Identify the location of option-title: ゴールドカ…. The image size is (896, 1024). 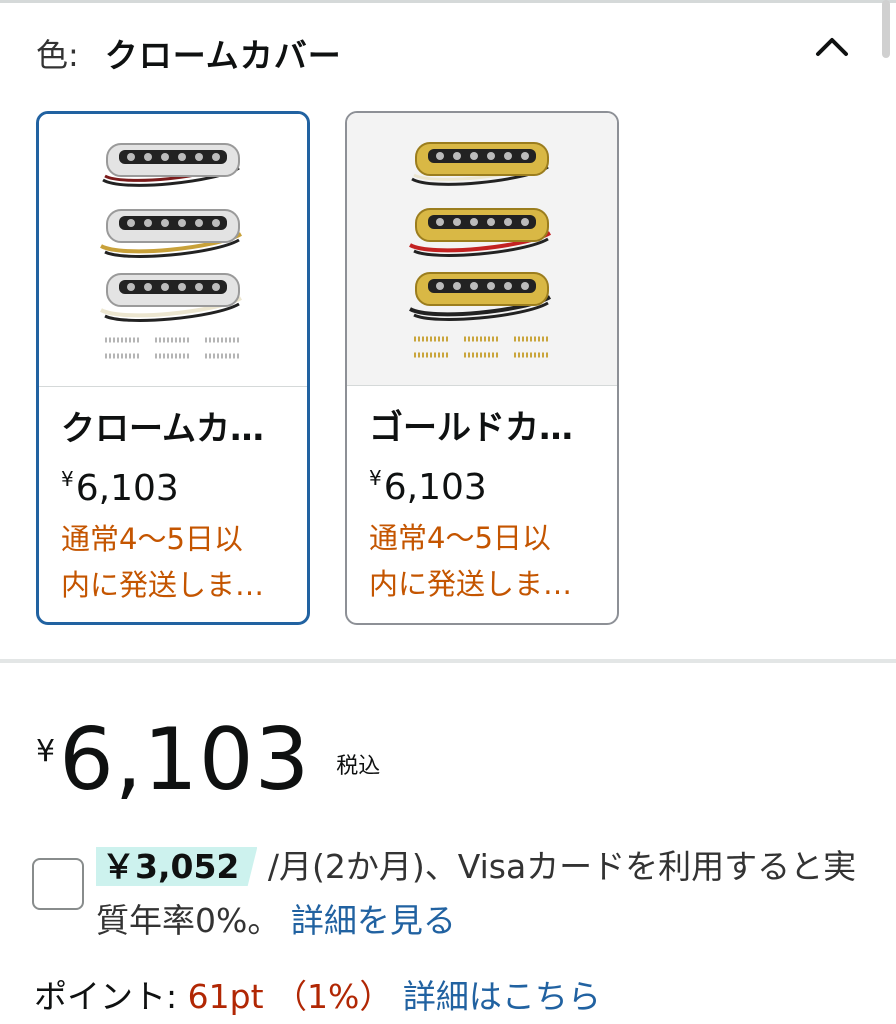
(471, 428).